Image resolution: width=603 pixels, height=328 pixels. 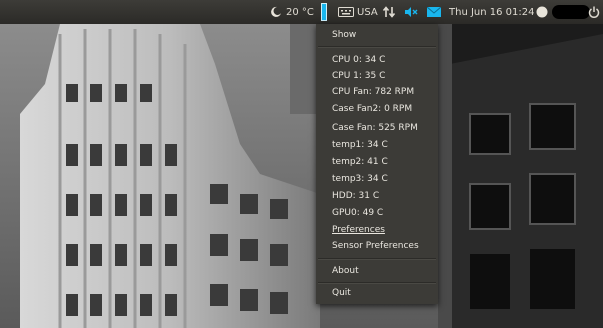 I want to click on keyboard-layout-label: USA, so click(x=367, y=12).